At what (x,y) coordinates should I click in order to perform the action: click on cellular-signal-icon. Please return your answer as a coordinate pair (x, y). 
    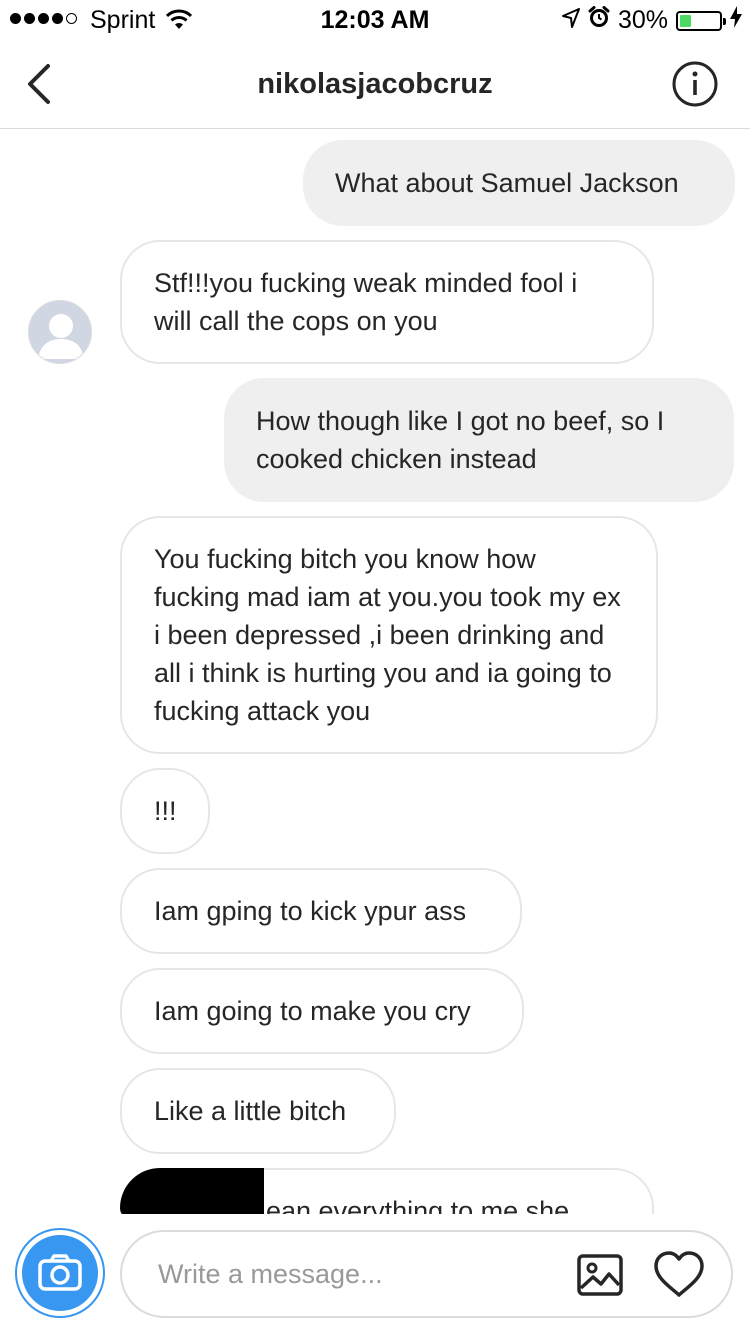
    Looking at the image, I should click on (43, 18).